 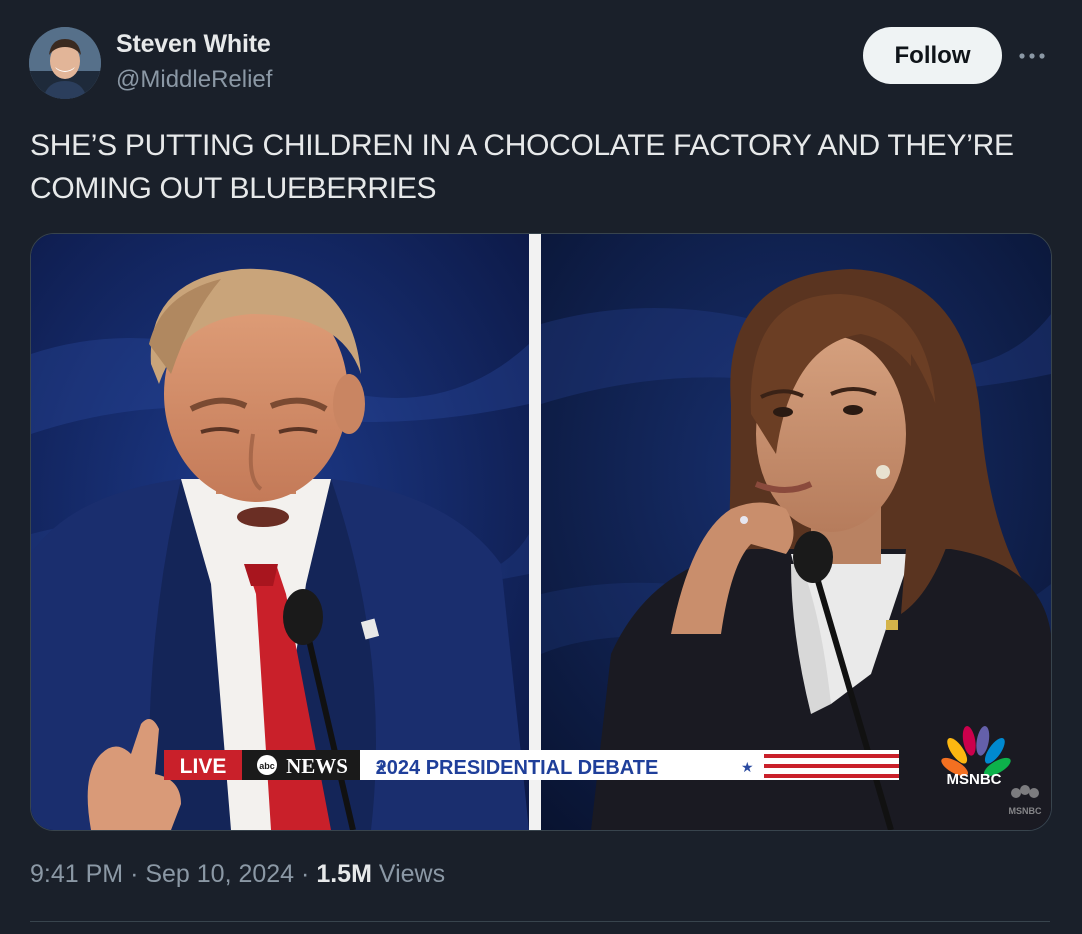 I want to click on avatar, so click(x=65, y=63).